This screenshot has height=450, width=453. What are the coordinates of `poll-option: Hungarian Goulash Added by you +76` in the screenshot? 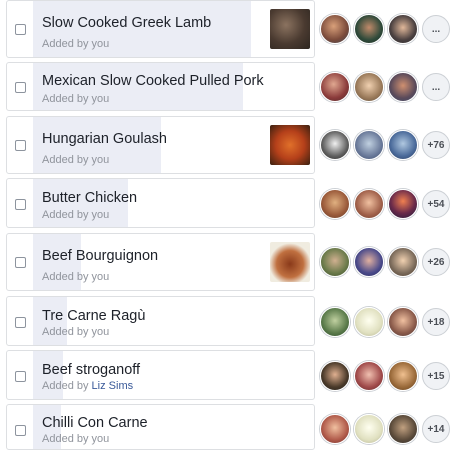 It's located at (229, 145).